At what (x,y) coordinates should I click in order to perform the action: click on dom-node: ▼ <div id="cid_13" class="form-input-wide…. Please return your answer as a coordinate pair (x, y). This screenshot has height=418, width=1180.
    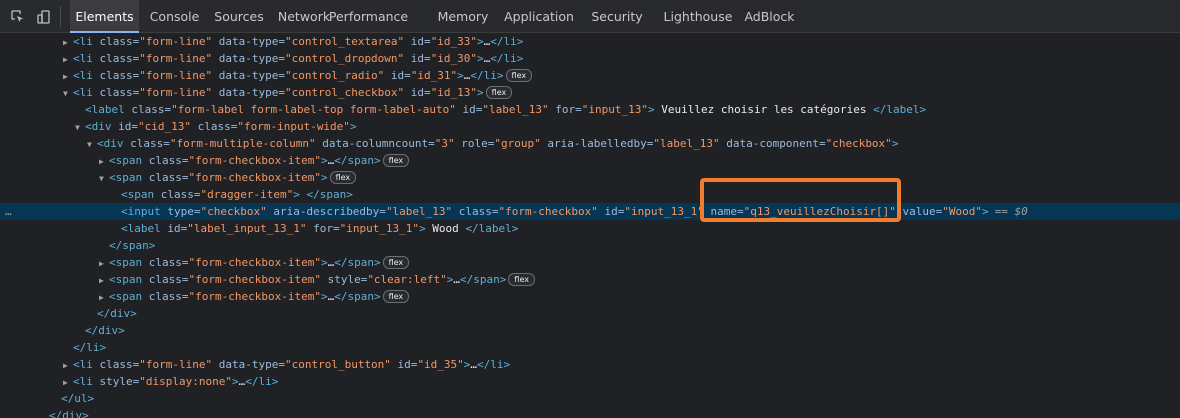
    Looking at the image, I should click on (590, 126).